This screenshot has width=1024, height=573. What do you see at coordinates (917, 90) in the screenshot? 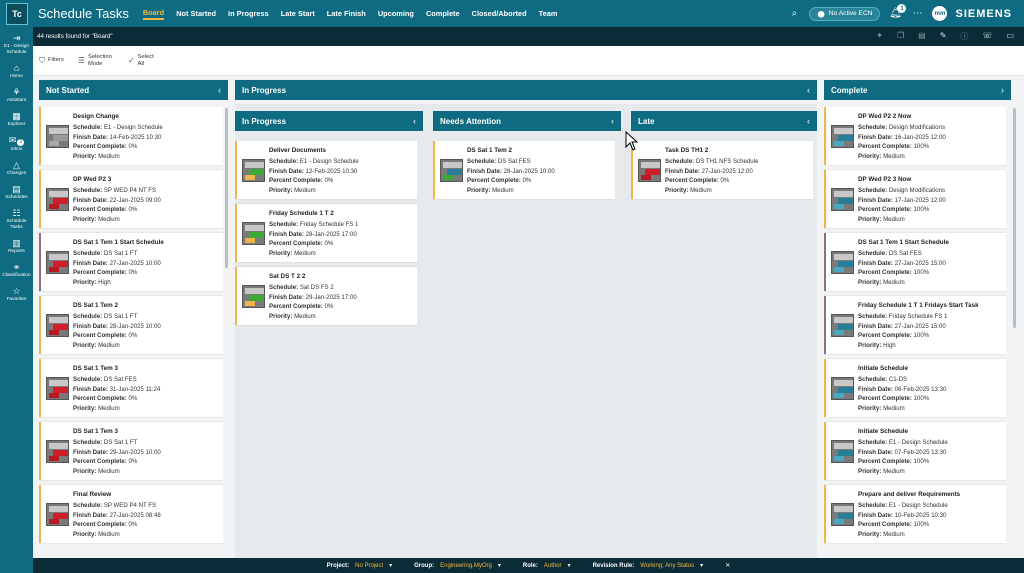
I see `column-header-complete: Complete ›` at bounding box center [917, 90].